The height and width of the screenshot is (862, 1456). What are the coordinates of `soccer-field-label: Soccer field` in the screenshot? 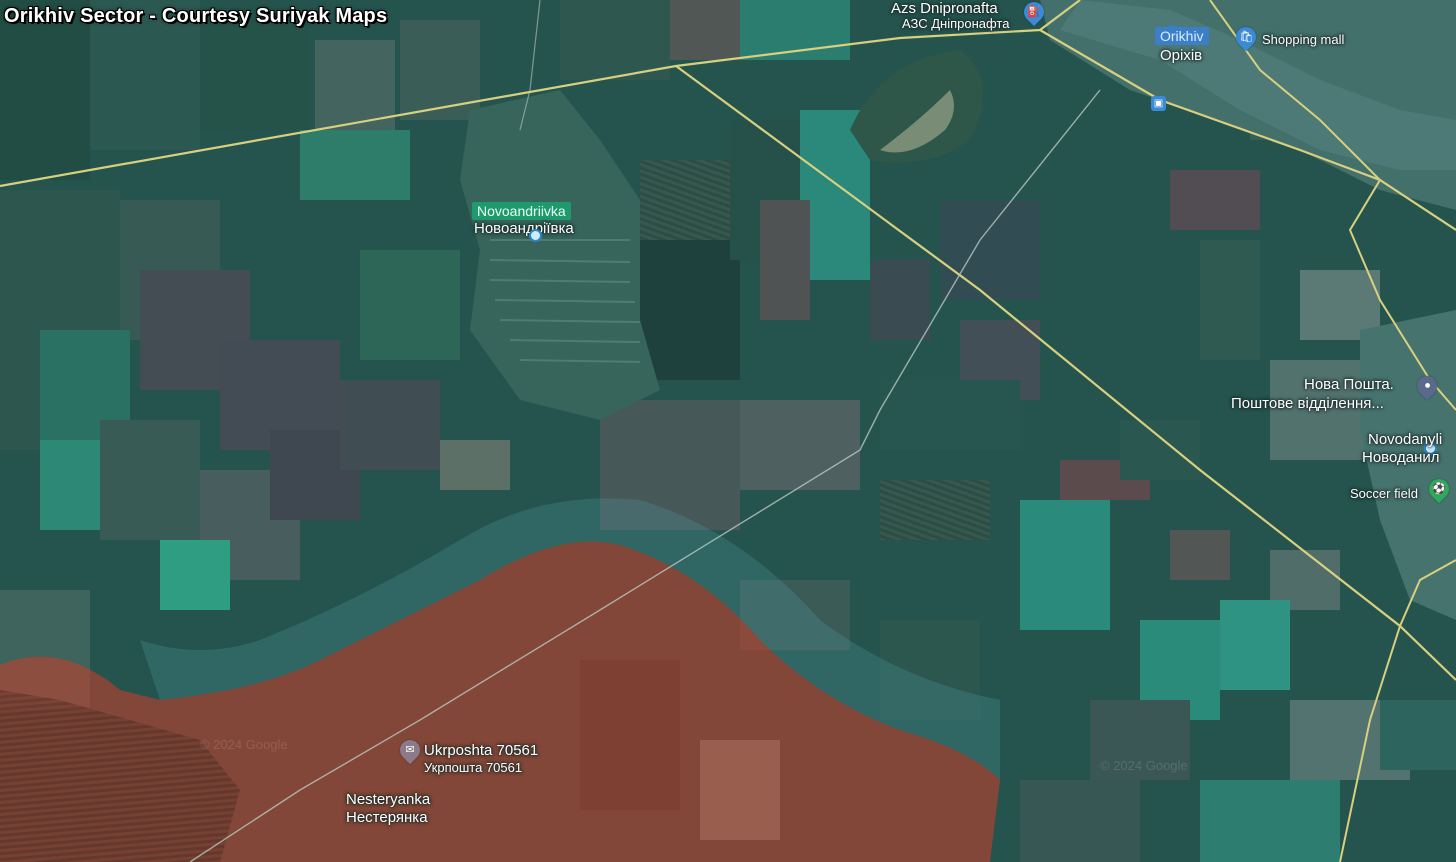 It's located at (1384, 493).